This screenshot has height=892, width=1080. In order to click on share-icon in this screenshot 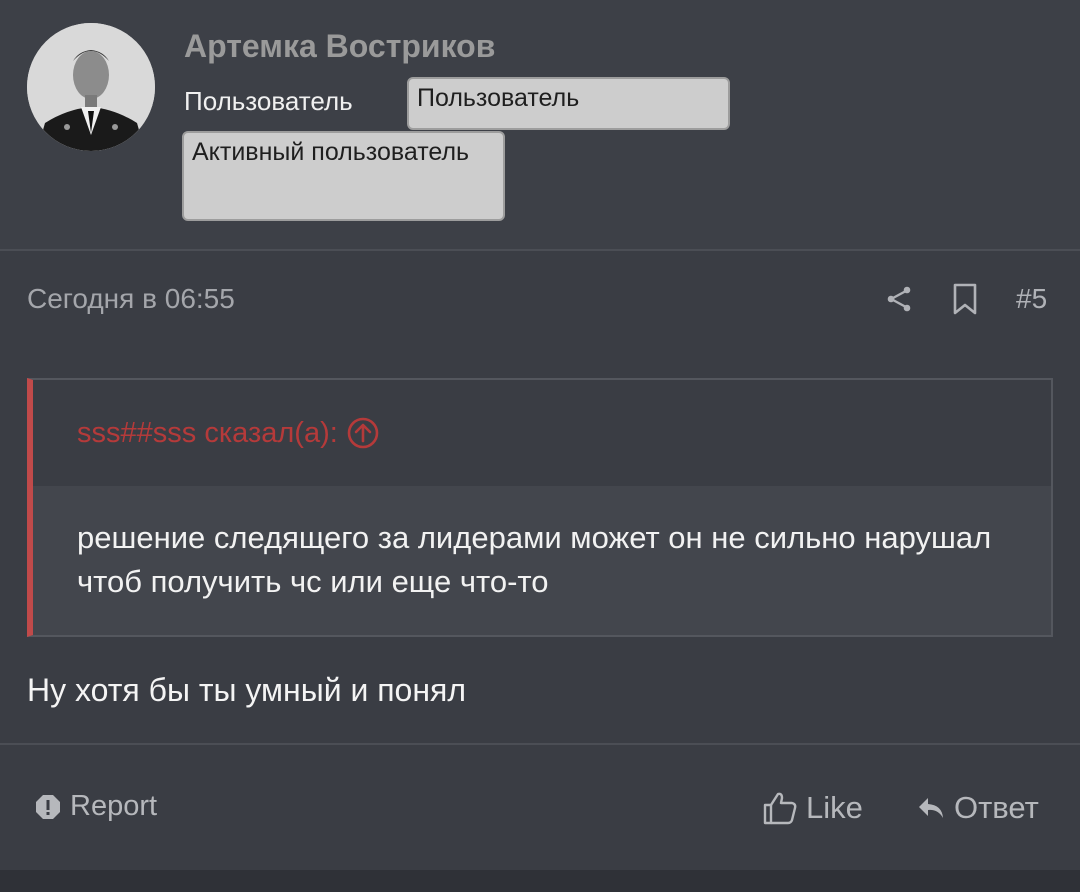, I will do `click(899, 299)`.